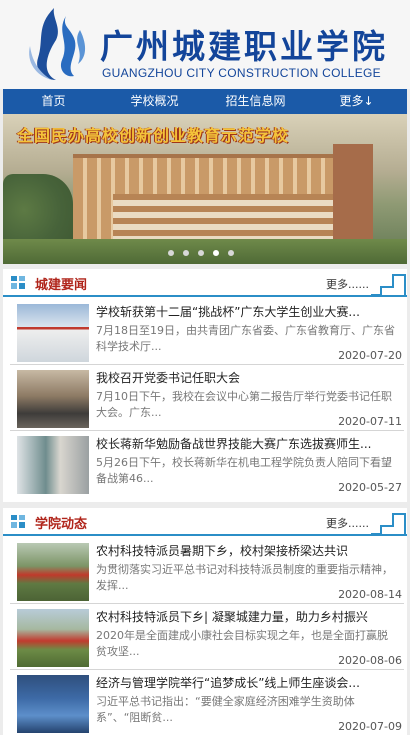 The height and width of the screenshot is (735, 410). What do you see at coordinates (153, 135) in the screenshot?
I see `banner-caption: 全国民办高校创新创业教育示范学校` at bounding box center [153, 135].